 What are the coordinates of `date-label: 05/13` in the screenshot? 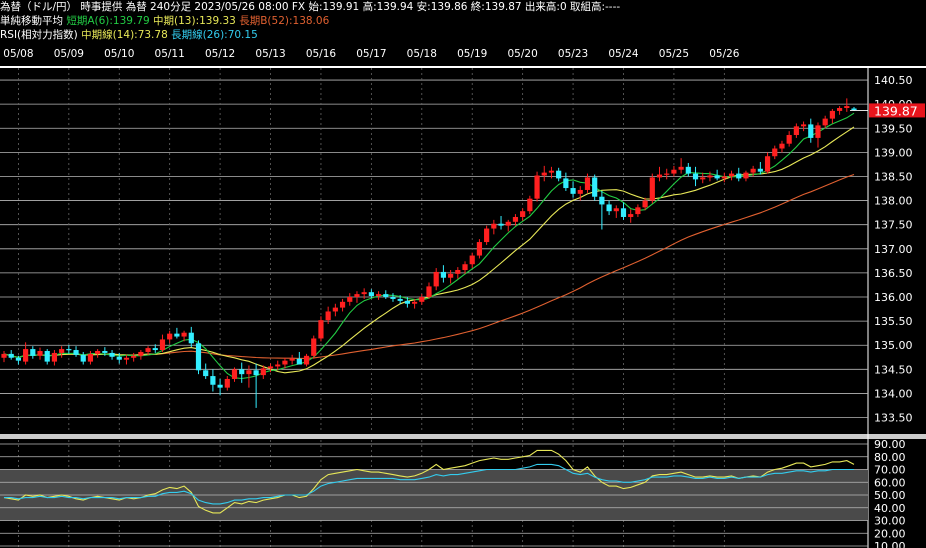 It's located at (270, 54).